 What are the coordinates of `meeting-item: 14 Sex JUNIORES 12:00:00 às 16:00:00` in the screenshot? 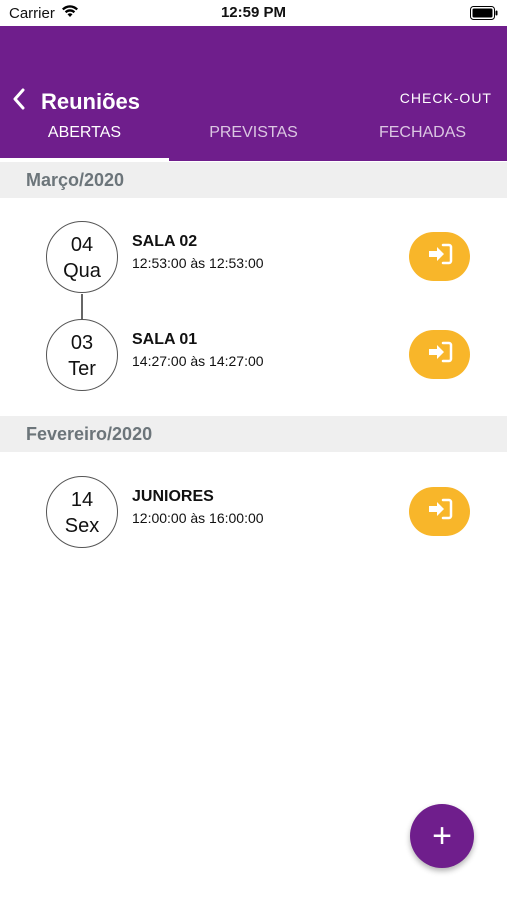 It's located at (253, 514).